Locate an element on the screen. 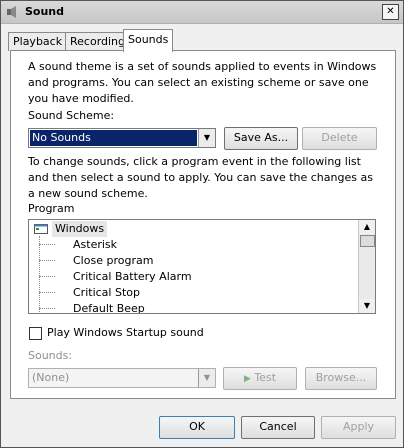 This screenshot has width=404, height=448. list-scrollbar: ▲ ▼ is located at coordinates (366, 266).